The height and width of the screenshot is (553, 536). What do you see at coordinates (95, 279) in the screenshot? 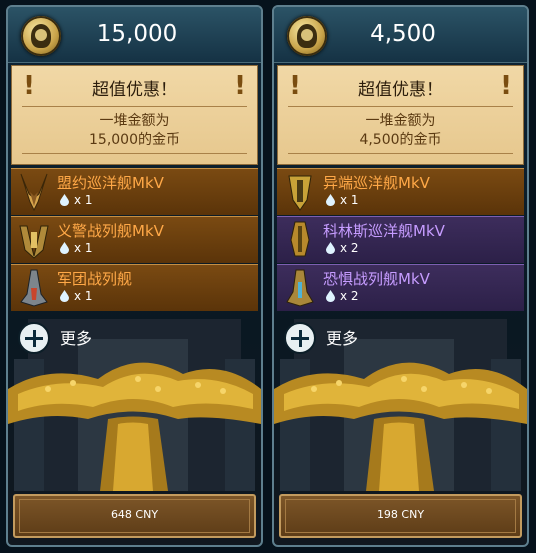
I see `reward-item-name: 军团战列舰` at bounding box center [95, 279].